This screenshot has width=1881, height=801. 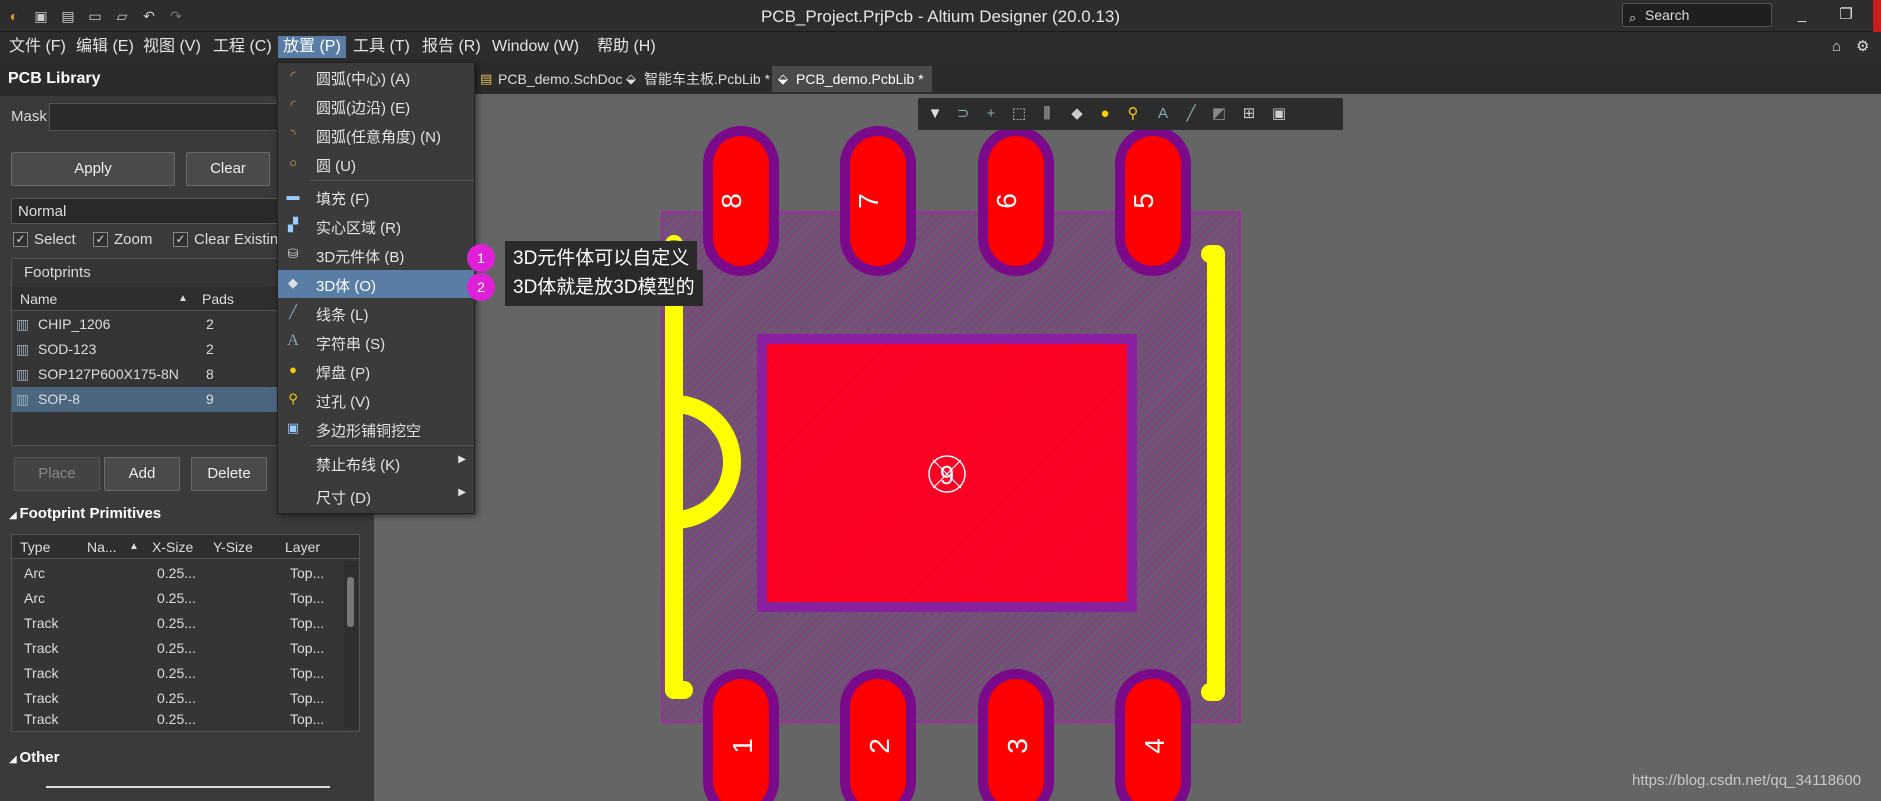 What do you see at coordinates (1219, 114) in the screenshot?
I see `keepout-icon: ◩` at bounding box center [1219, 114].